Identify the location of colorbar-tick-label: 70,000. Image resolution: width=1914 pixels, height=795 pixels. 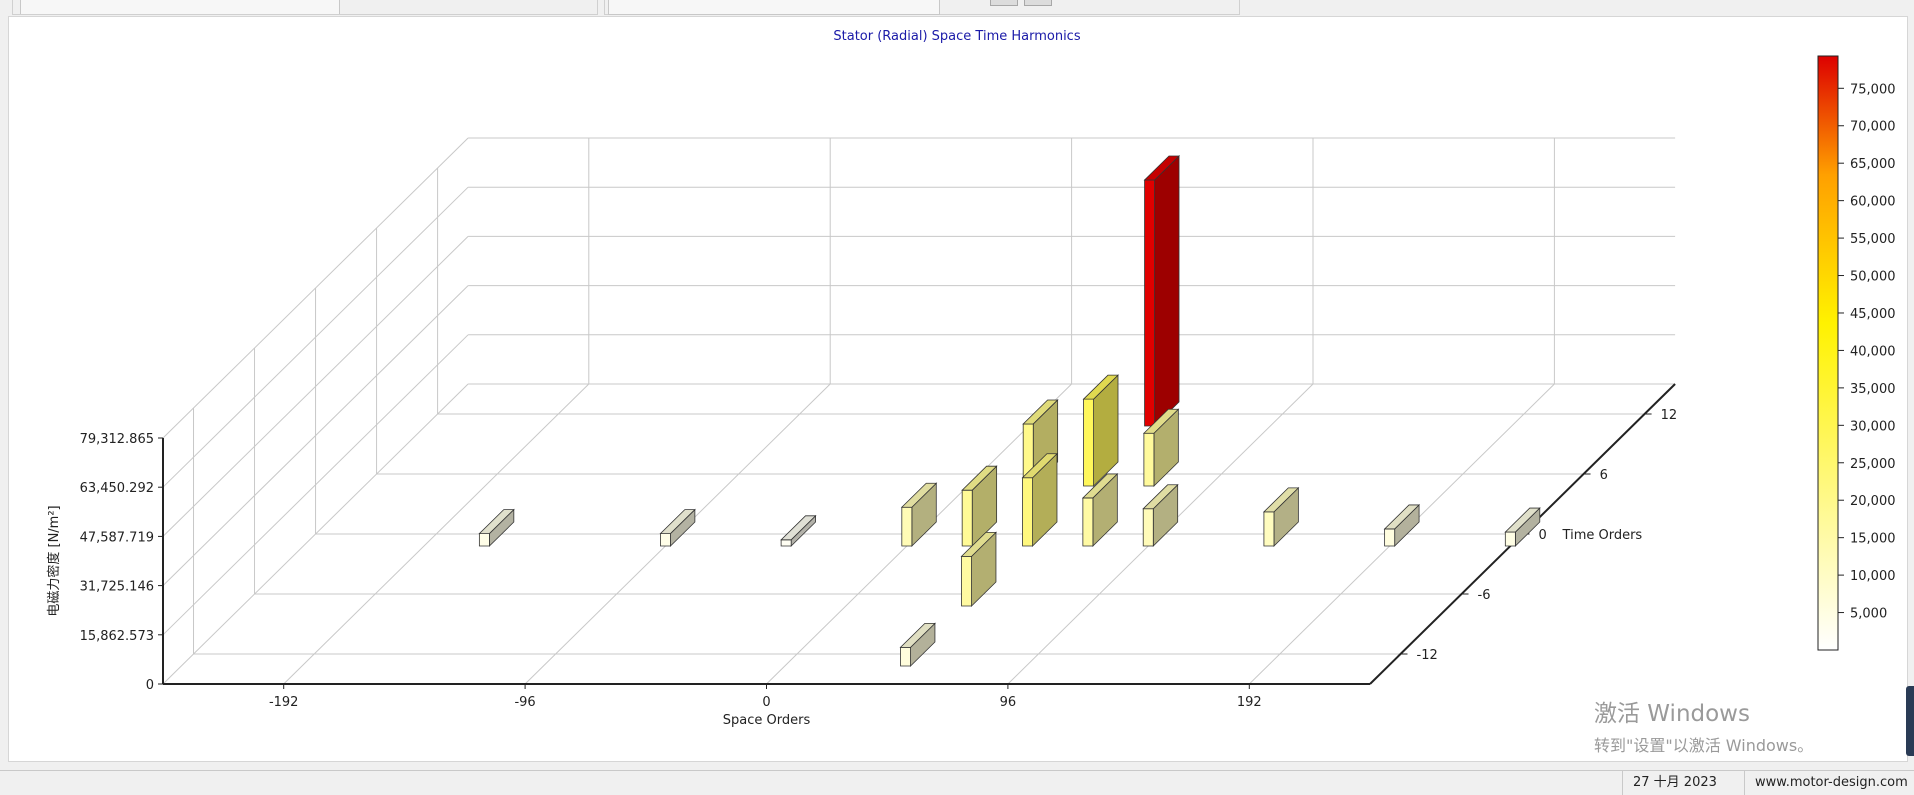
(1873, 127).